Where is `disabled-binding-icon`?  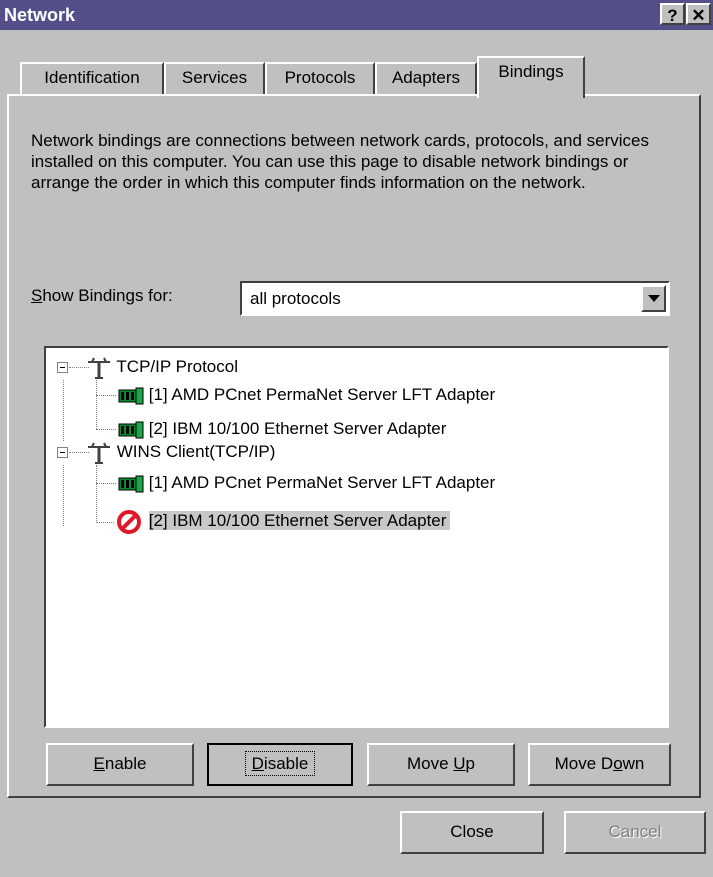 disabled-binding-icon is located at coordinates (129, 522).